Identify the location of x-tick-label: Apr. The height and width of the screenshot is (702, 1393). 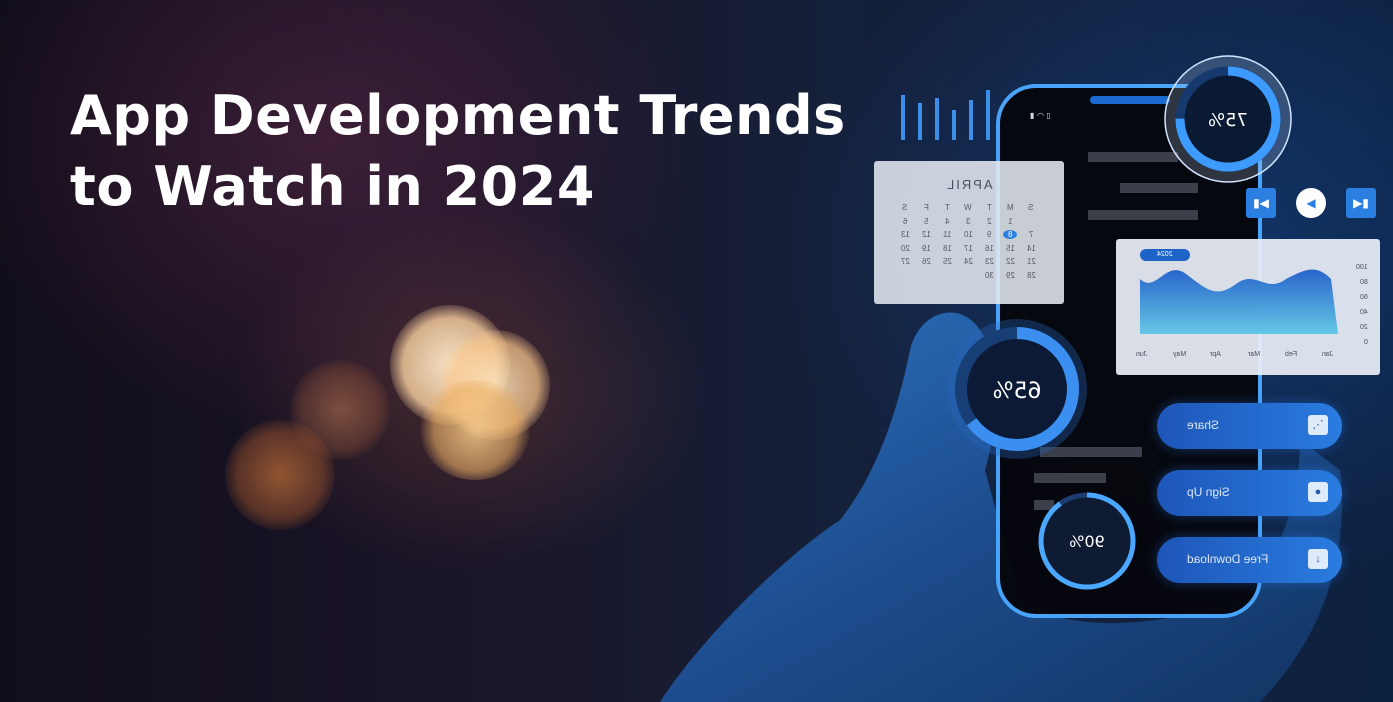
(1216, 354).